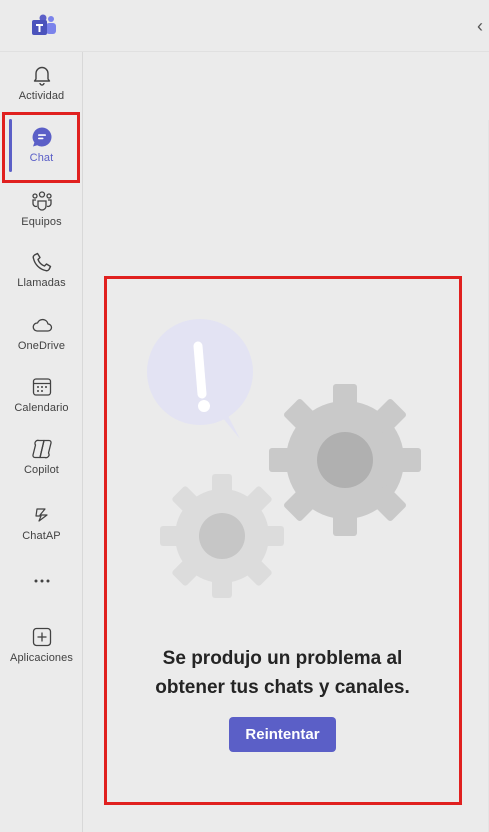  Describe the element at coordinates (41, 387) in the screenshot. I see `calendar-icon` at that location.